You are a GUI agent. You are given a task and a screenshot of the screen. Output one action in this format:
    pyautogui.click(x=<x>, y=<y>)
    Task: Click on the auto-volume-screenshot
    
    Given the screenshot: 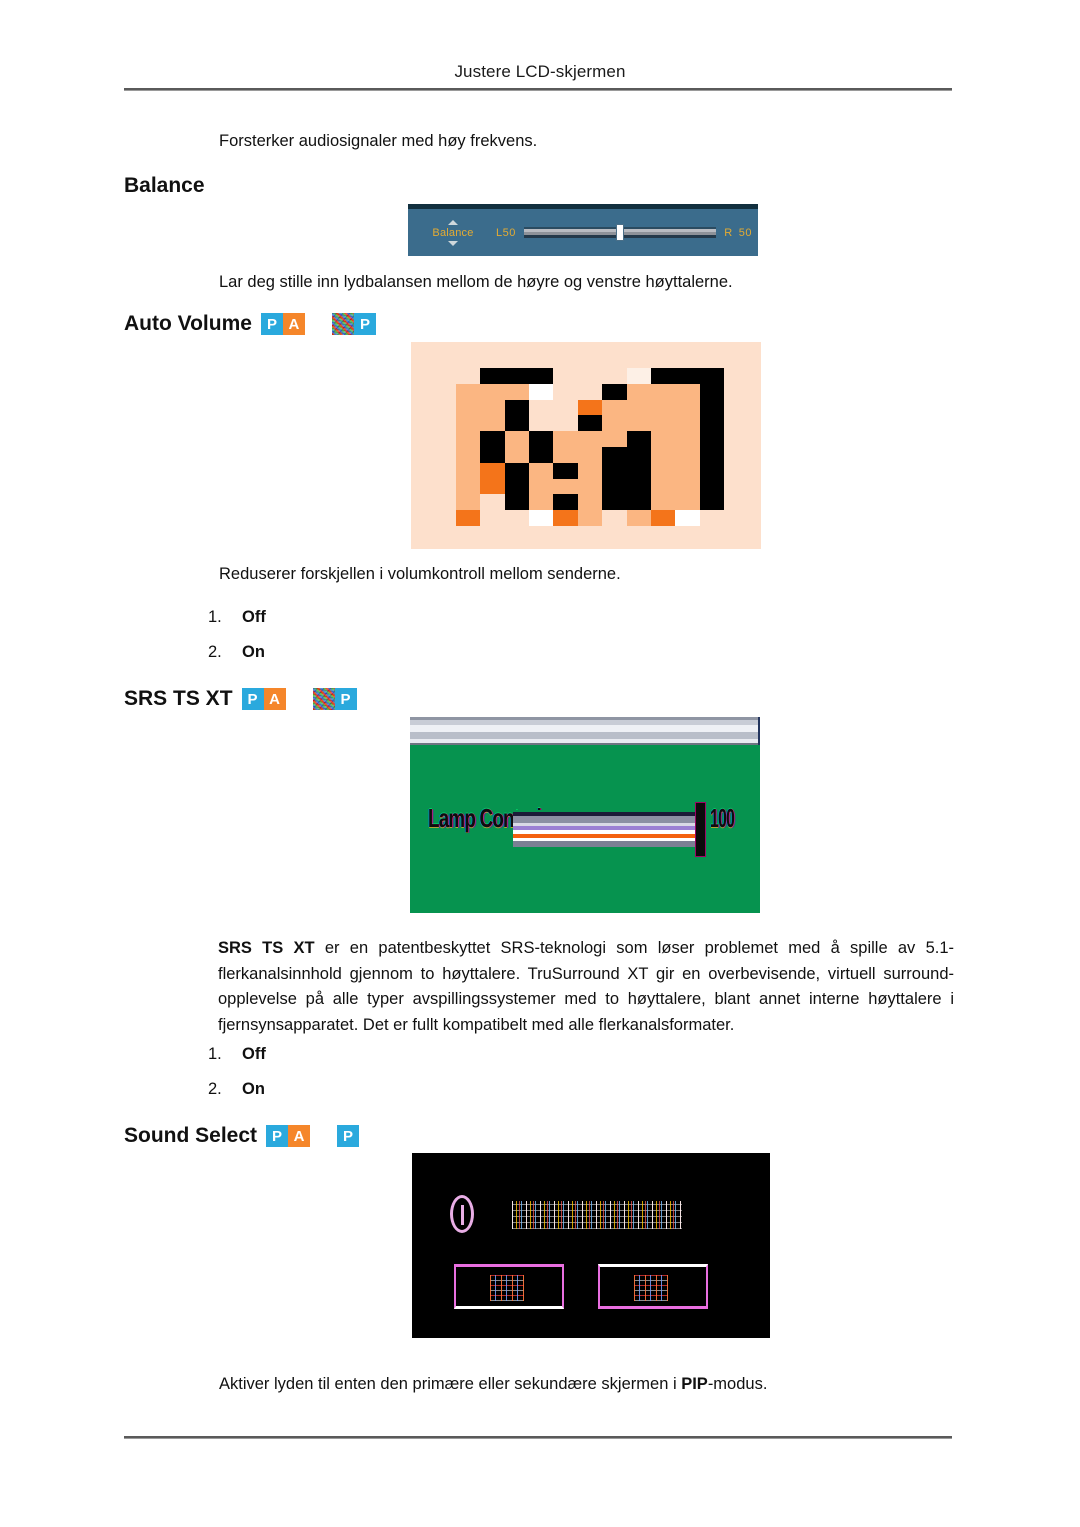 What is the action you would take?
    pyautogui.click(x=586, y=445)
    